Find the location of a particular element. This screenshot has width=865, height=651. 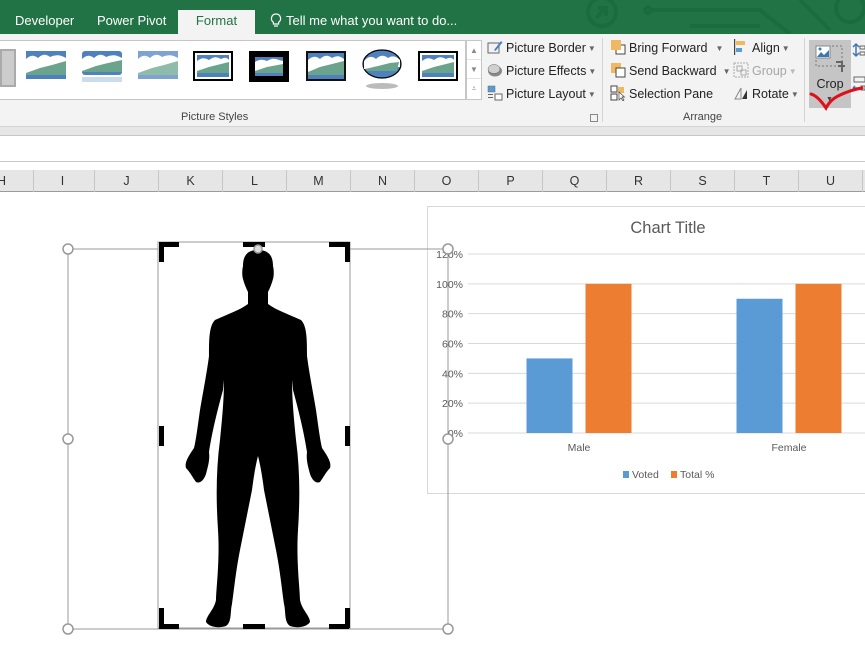

chart-title: Chart Title is located at coordinates (667, 228).